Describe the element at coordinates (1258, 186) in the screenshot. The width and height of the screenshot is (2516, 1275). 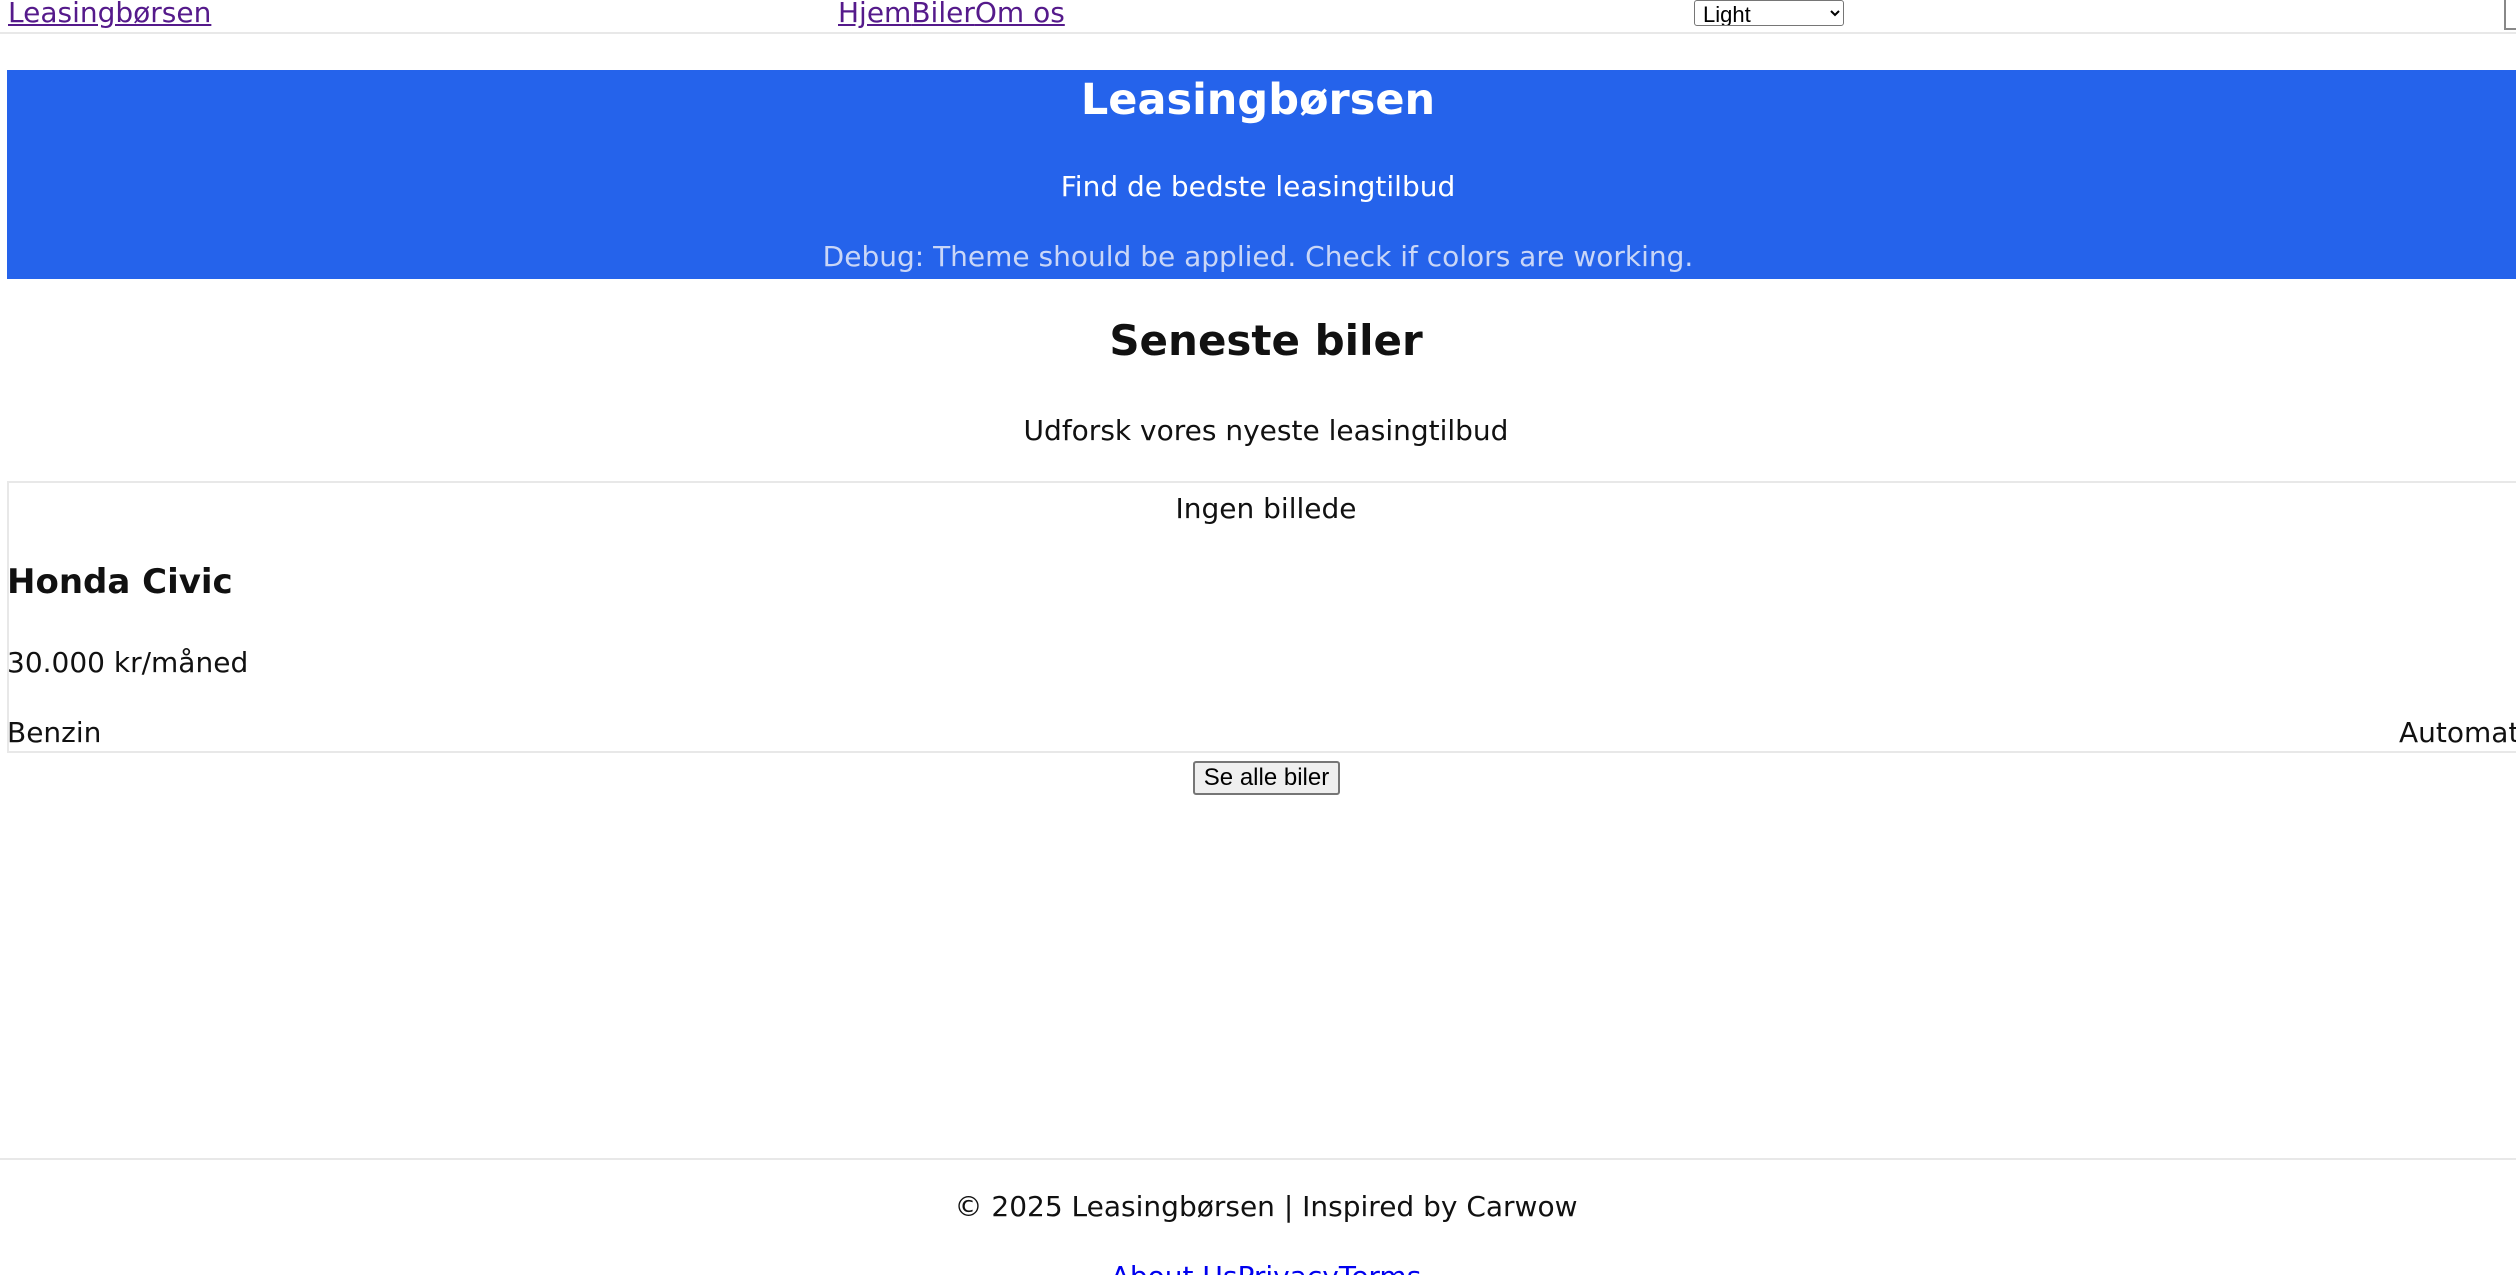
I see `hero-subtitle: Find de bedste leasingtilbud` at that location.